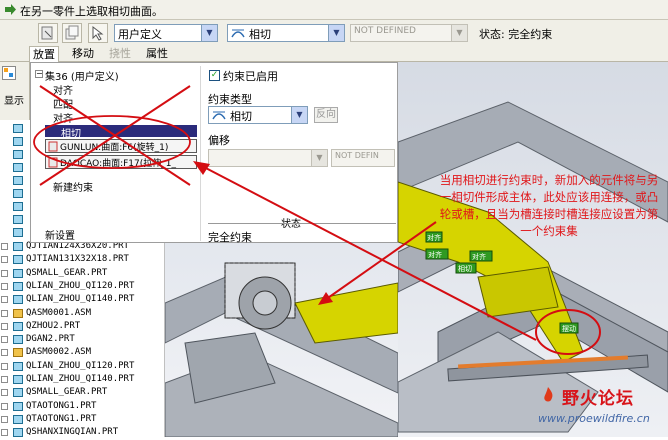 The image size is (668, 440). Describe the element at coordinates (112, 142) in the screenshot. I see `selection-circle` at that location.